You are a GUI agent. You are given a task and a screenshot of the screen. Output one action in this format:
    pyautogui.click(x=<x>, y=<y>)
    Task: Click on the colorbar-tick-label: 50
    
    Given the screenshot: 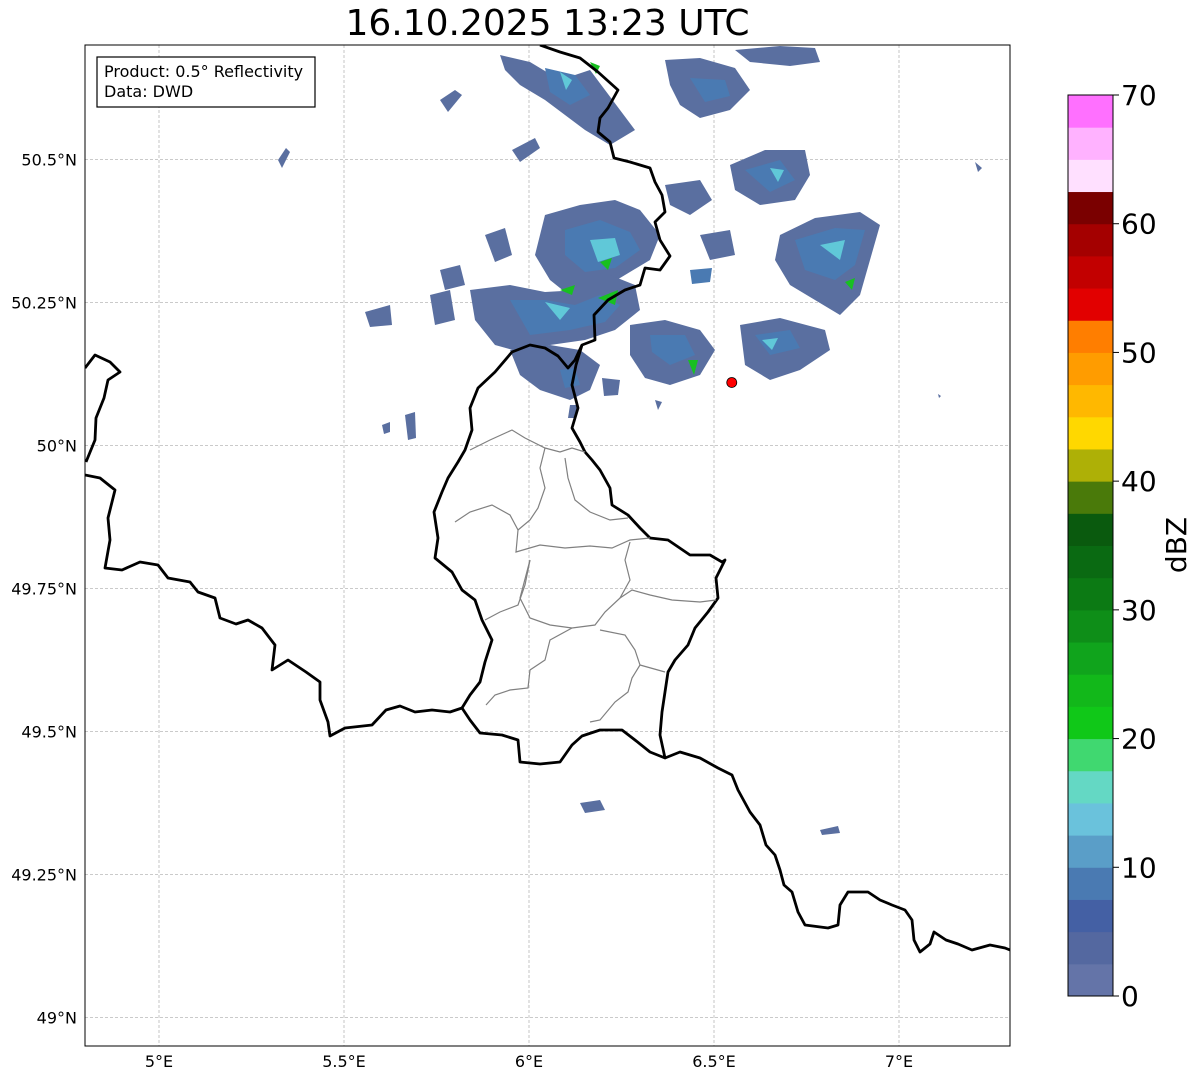 What is the action you would take?
    pyautogui.click(x=1139, y=352)
    